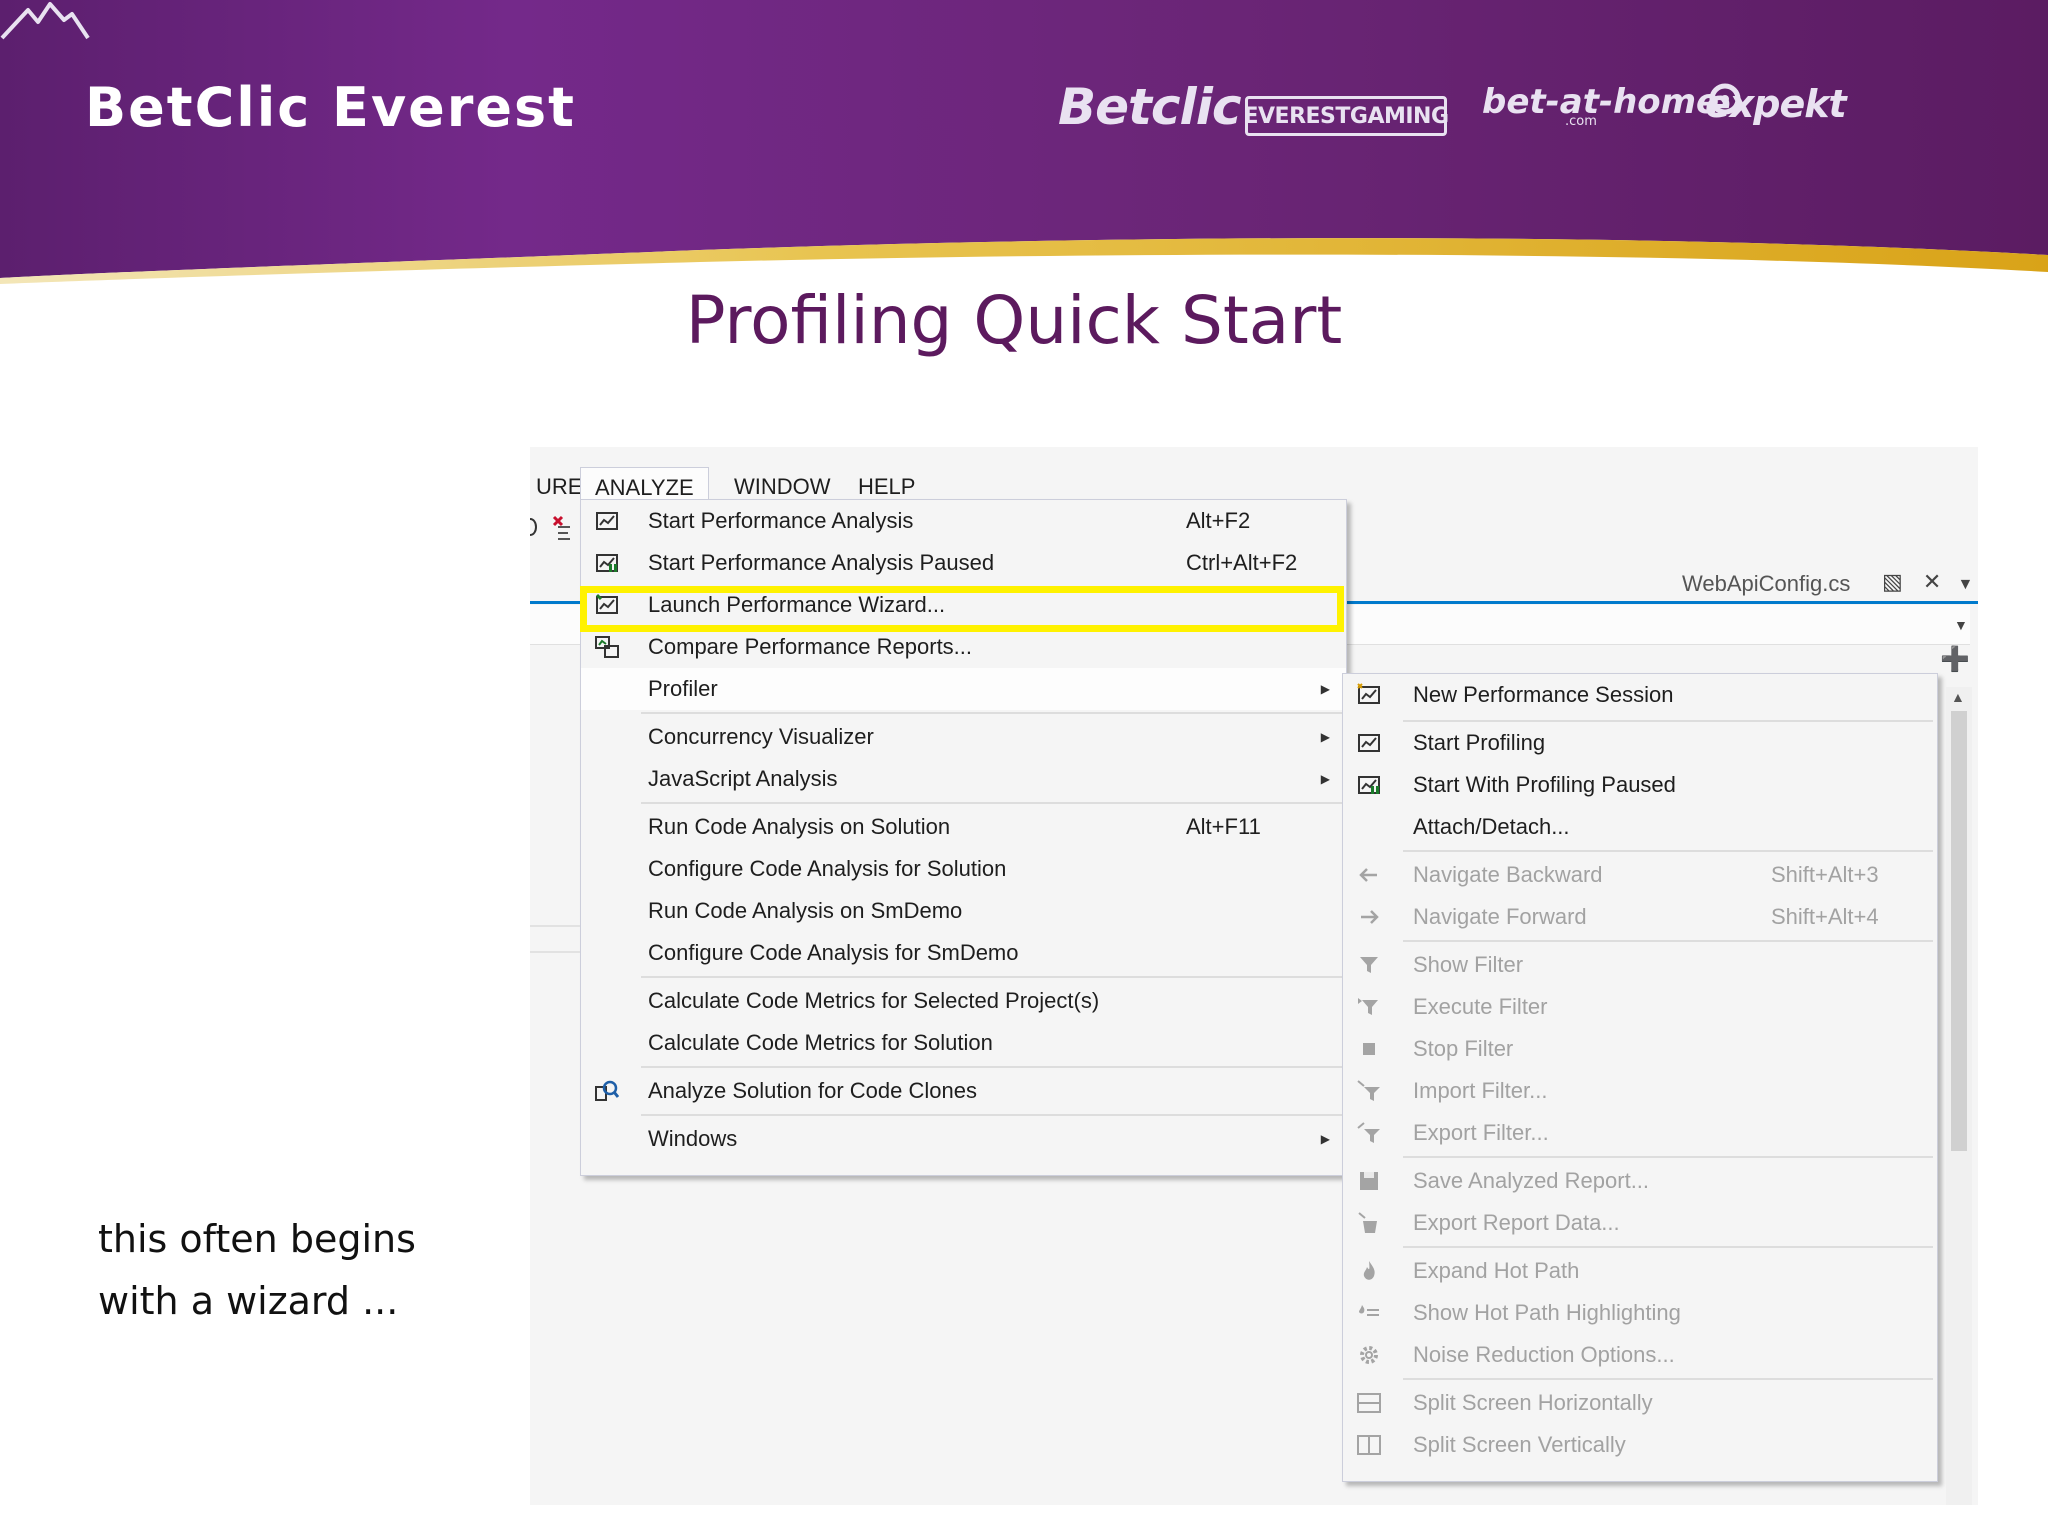 The image size is (2048, 1536). Describe the element at coordinates (1892, 581) in the screenshot. I see `pin-icon: ▧` at that location.